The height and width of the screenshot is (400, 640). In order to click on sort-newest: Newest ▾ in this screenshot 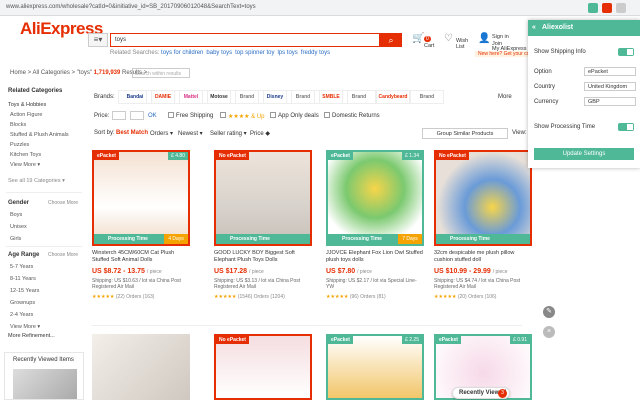, I will do `click(190, 133)`.